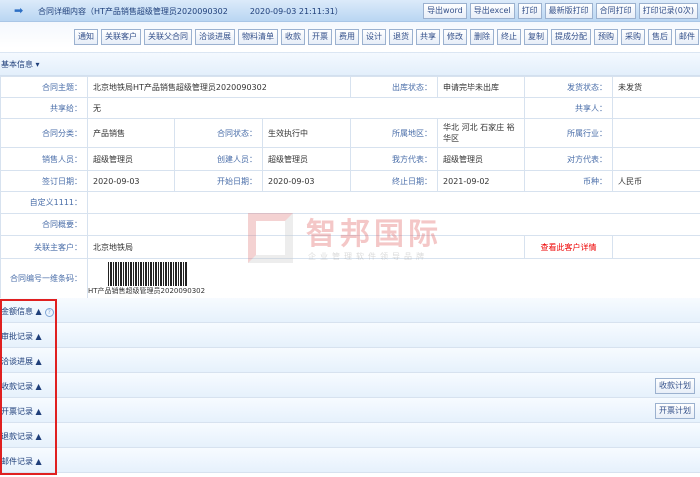  I want to click on contract-status-label: 合同状态：, so click(218, 133).